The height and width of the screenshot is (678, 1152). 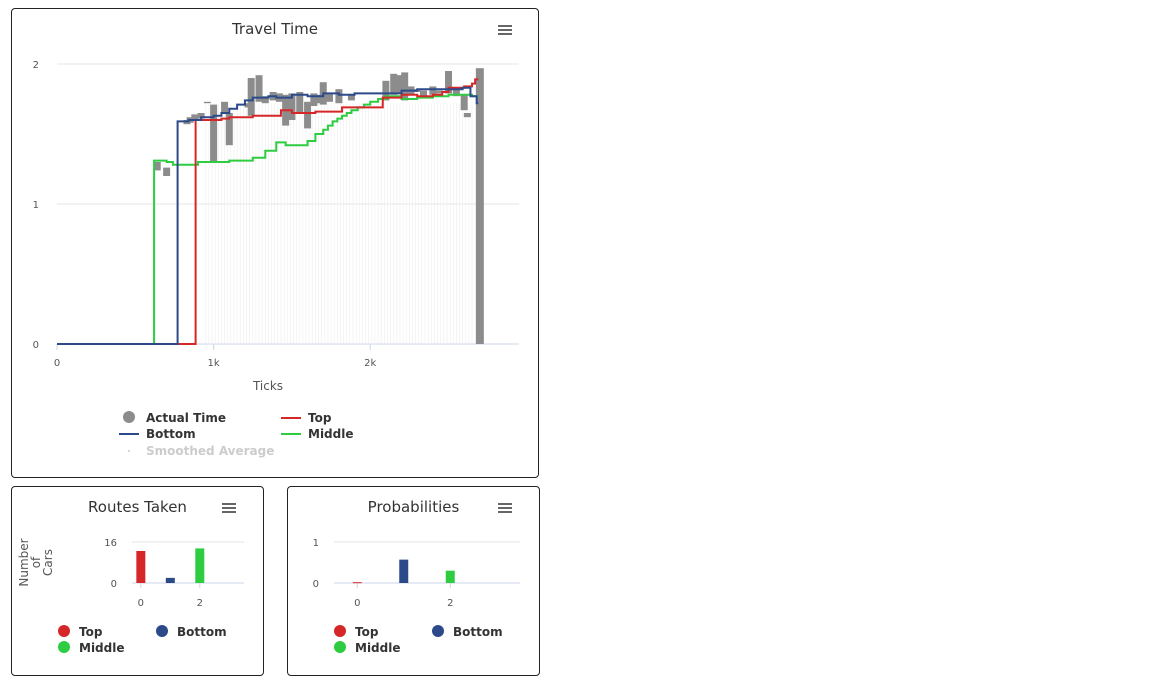 What do you see at coordinates (36, 65) in the screenshot?
I see `y-tick-label: 2` at bounding box center [36, 65].